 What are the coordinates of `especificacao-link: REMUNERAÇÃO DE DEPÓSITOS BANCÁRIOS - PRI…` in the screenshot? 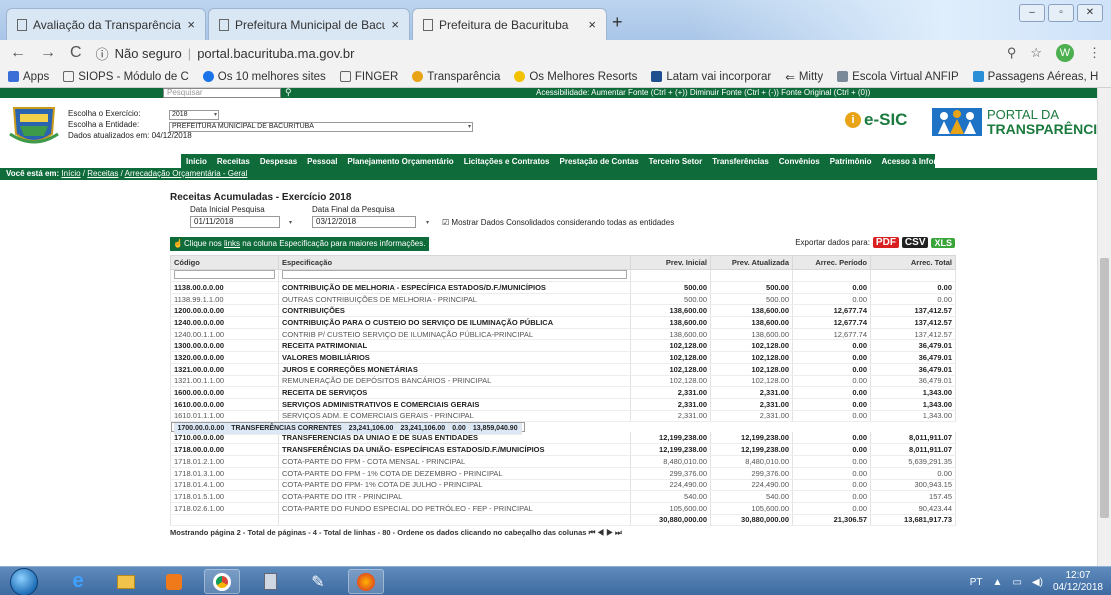 It's located at (454, 381).